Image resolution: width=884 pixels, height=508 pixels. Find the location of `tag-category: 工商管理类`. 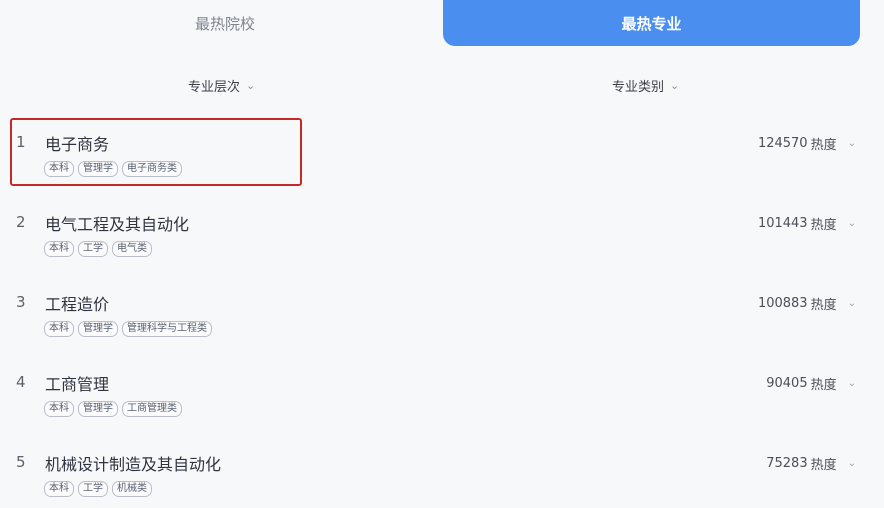

tag-category: 工商管理类 is located at coordinates (152, 409).